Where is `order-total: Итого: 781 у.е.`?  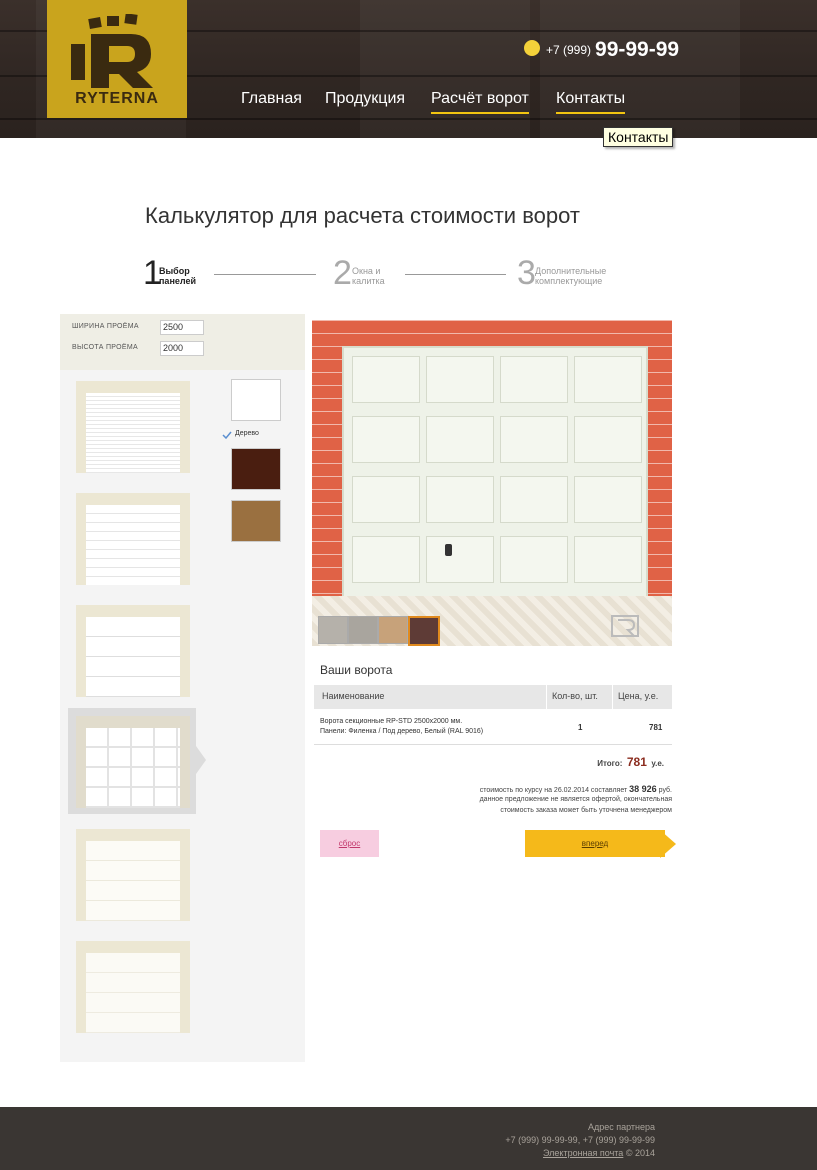
order-total: Итого: 781 у.е. is located at coordinates (612, 762).